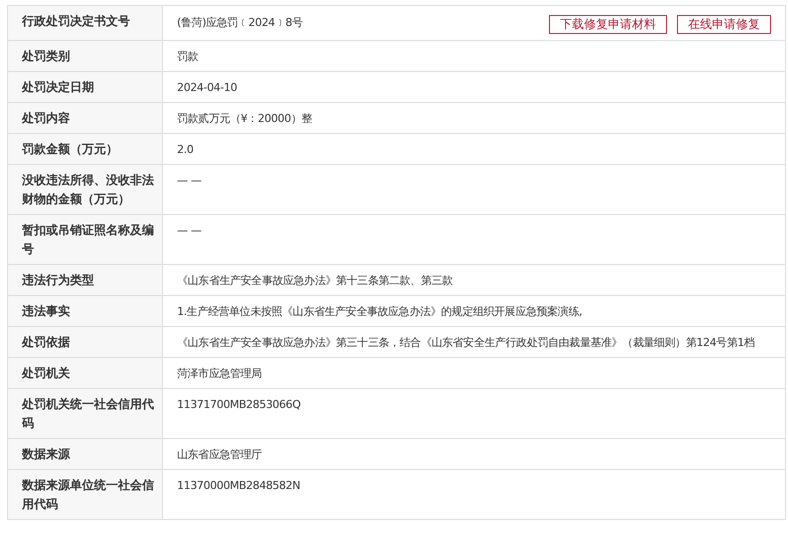  What do you see at coordinates (88, 495) in the screenshot?
I see `field-label: 数据来源单位统一社会信用代码` at bounding box center [88, 495].